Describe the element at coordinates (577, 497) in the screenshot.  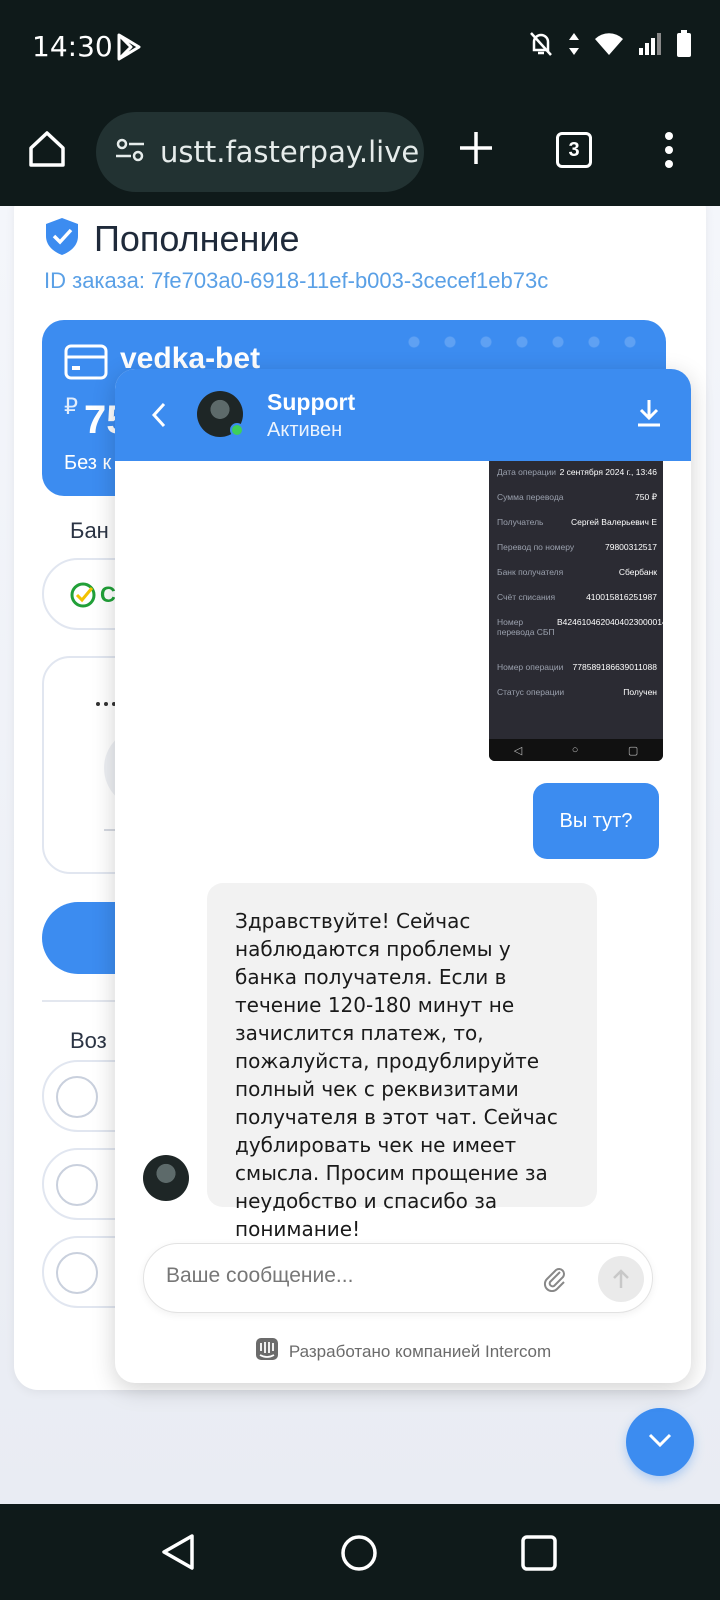
I see `receipt-row: Сумма перевода 750 ₽` at that location.